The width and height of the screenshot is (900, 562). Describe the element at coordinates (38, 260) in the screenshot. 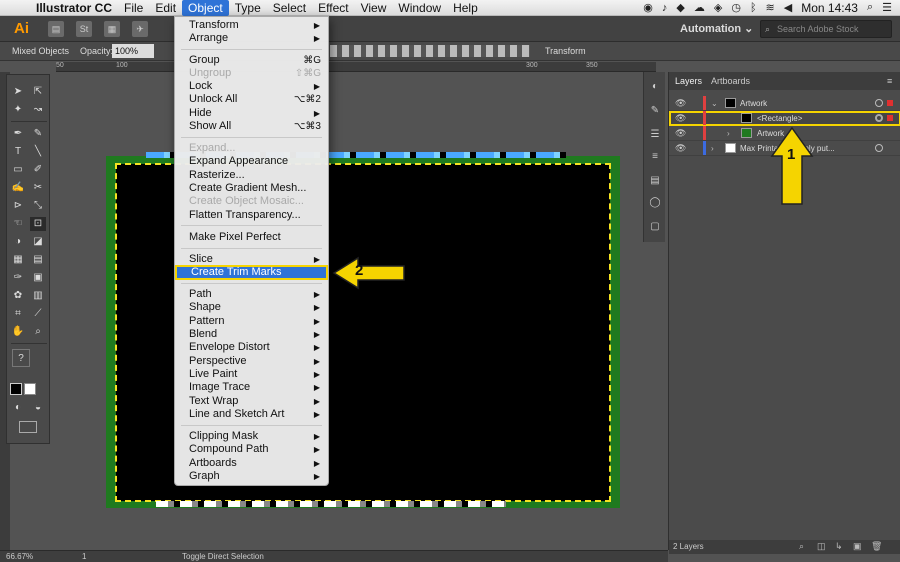

I see `gradient-tool-icon: ▤` at that location.